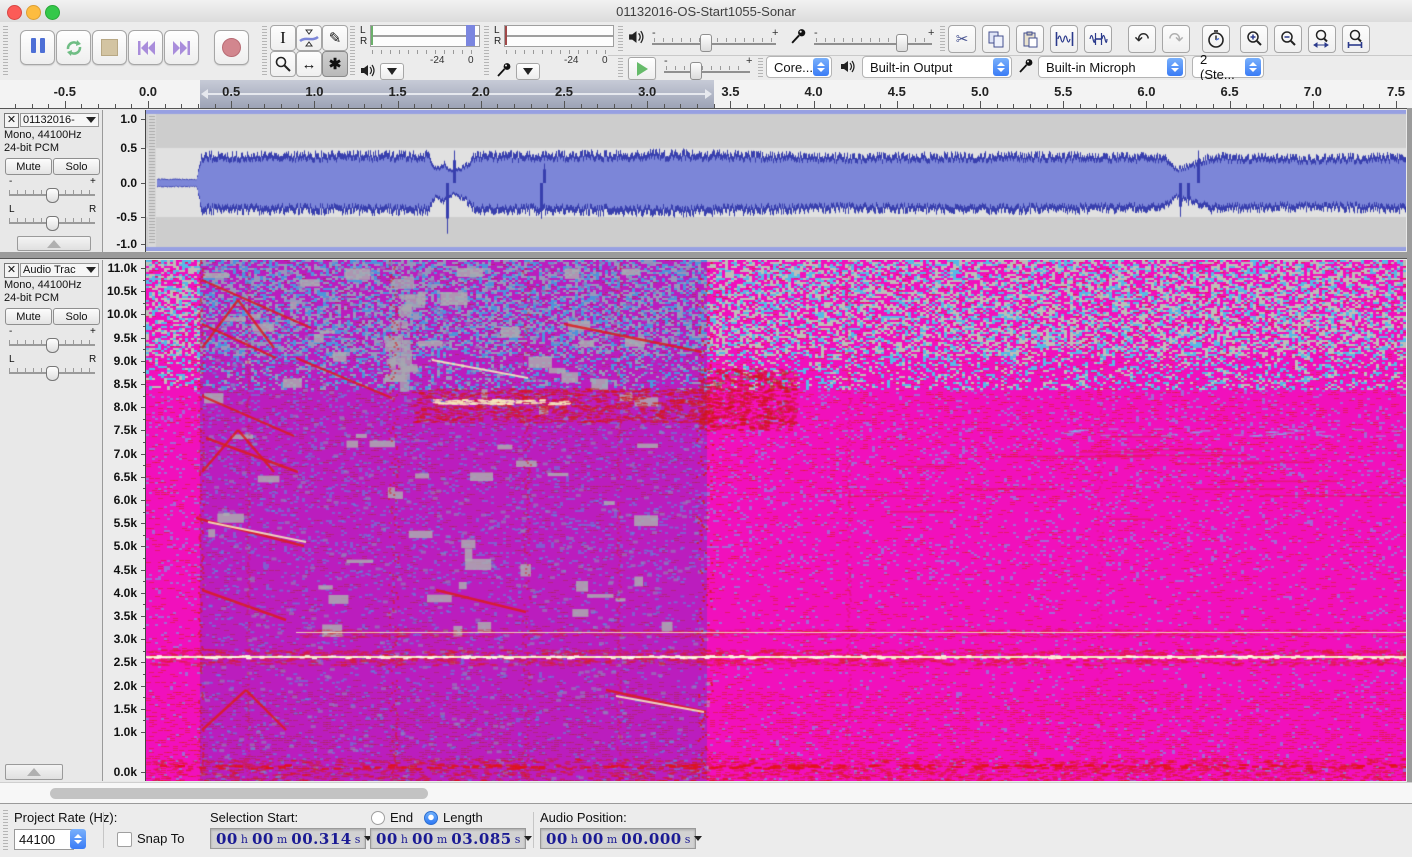  I want to click on ruler-tick, so click(398, 104).